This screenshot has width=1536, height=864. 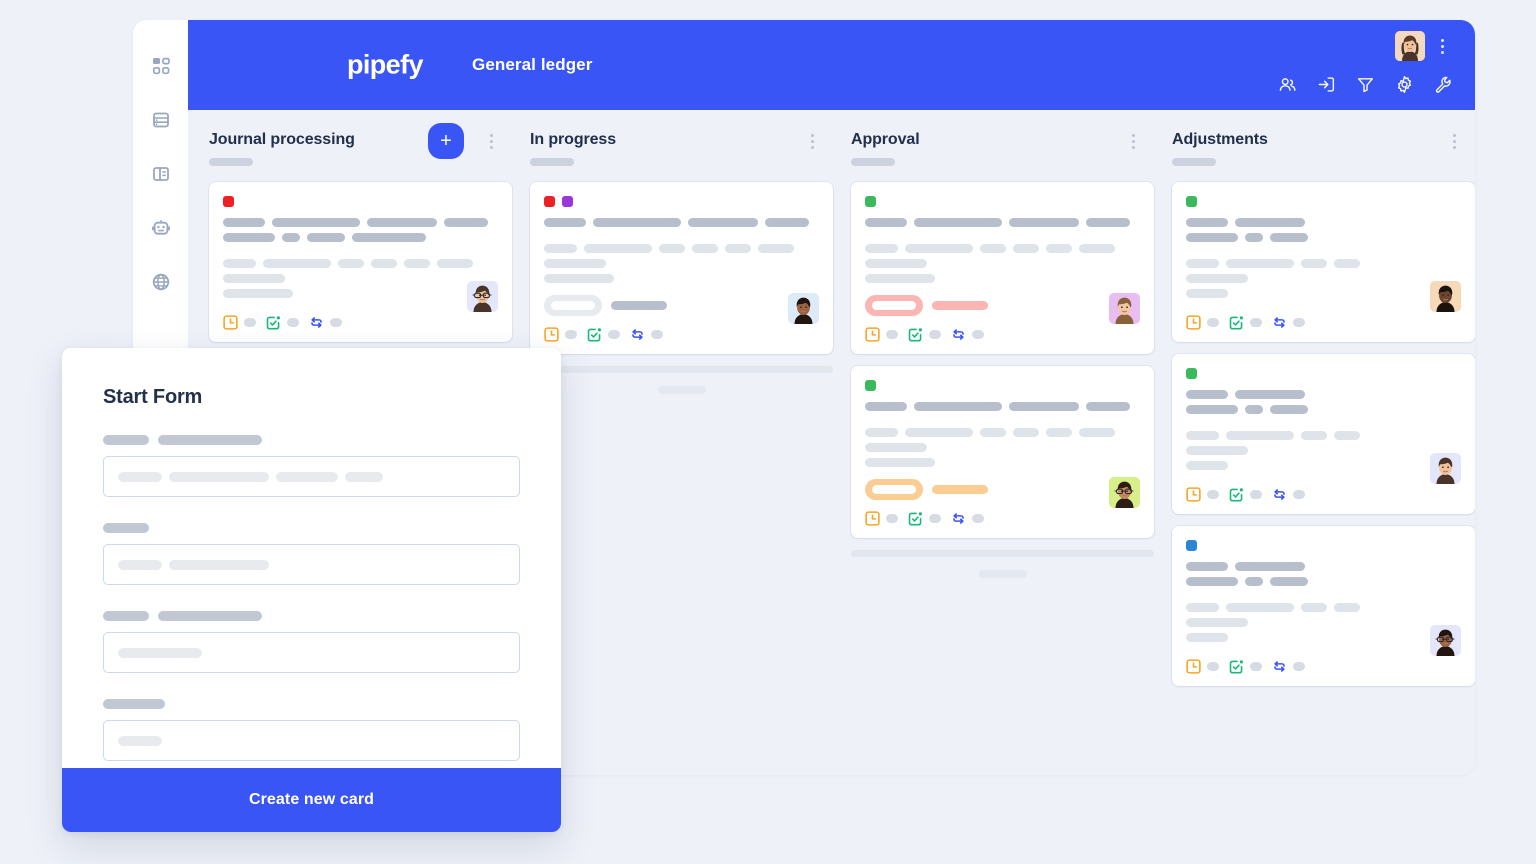 What do you see at coordinates (1410, 46) in the screenshot?
I see `avatar` at bounding box center [1410, 46].